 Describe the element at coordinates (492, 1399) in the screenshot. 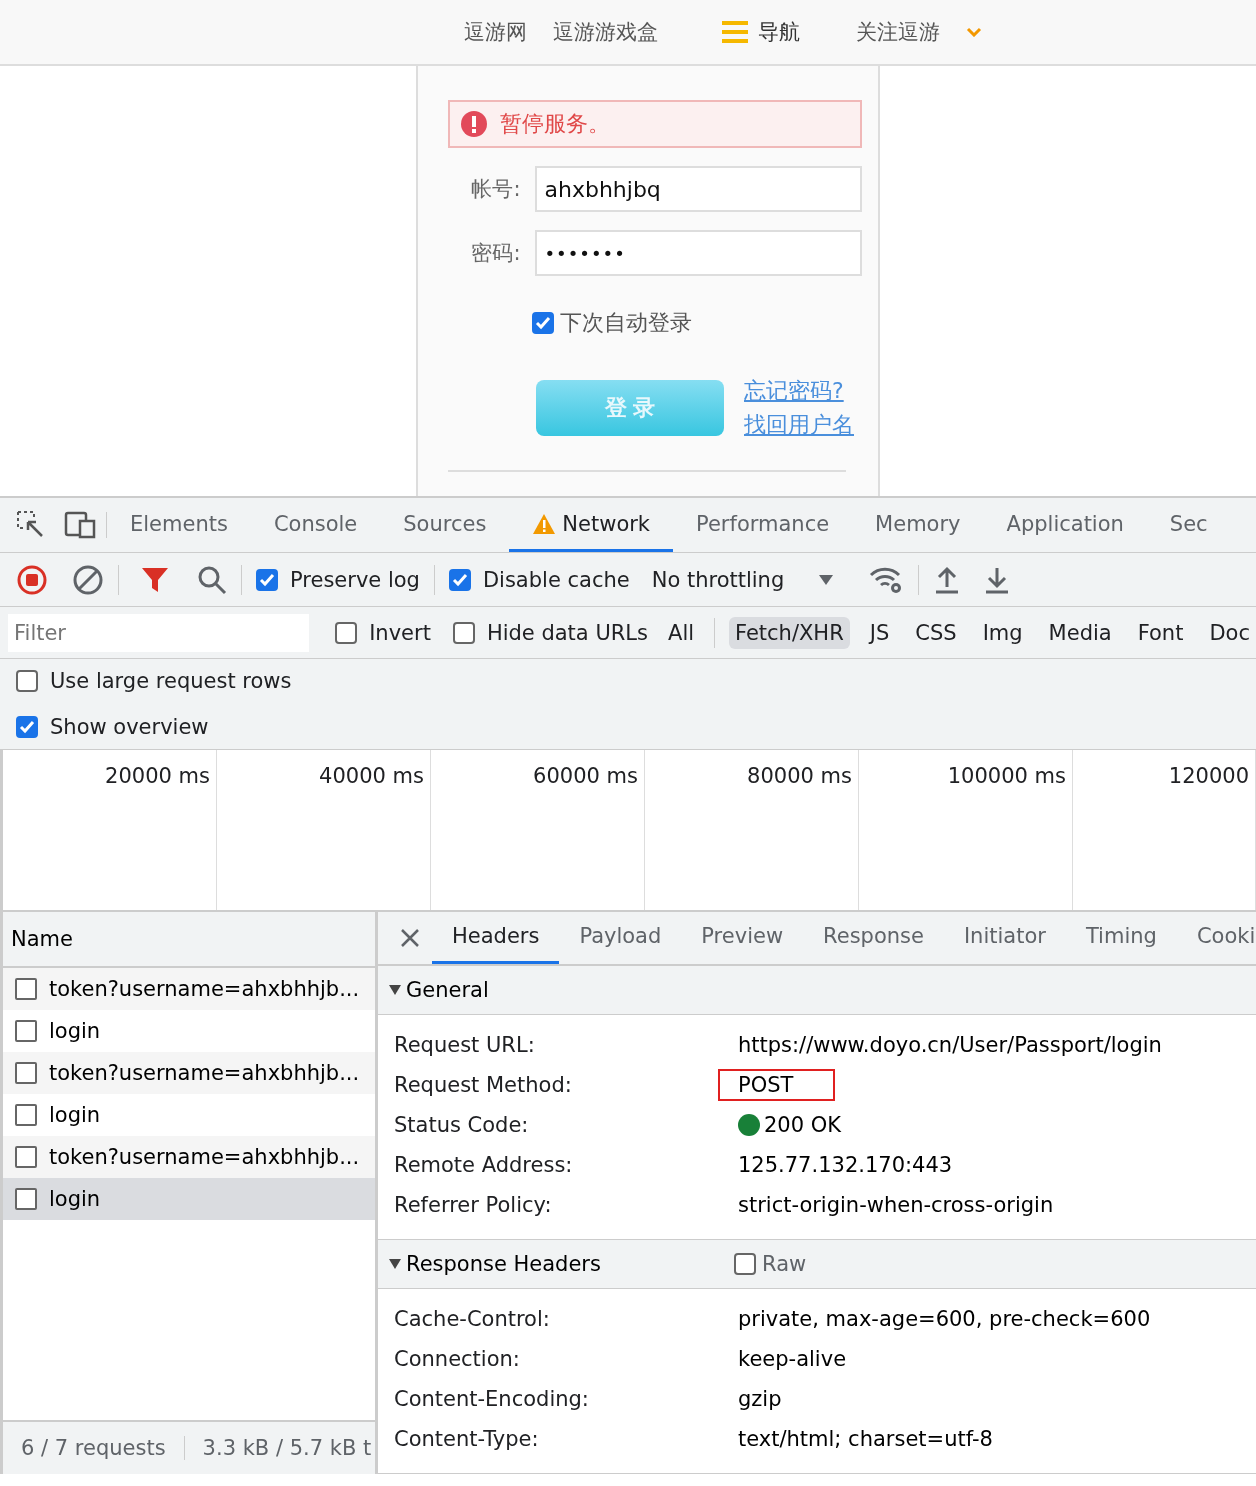

I see `header-name: Content-Encoding:` at that location.